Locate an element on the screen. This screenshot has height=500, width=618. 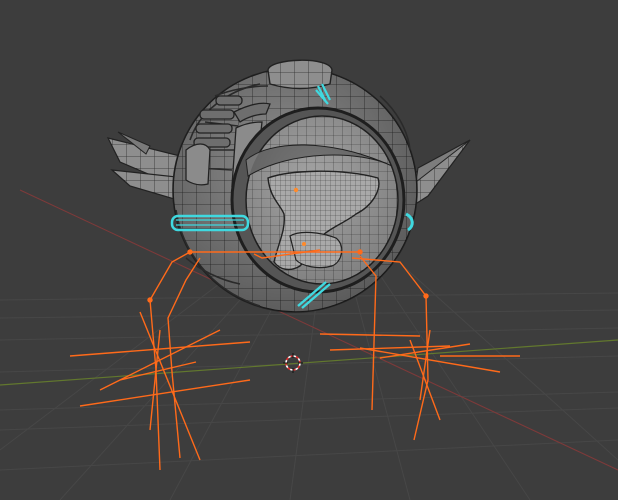
armature-origin is located at coordinates (304, 244).